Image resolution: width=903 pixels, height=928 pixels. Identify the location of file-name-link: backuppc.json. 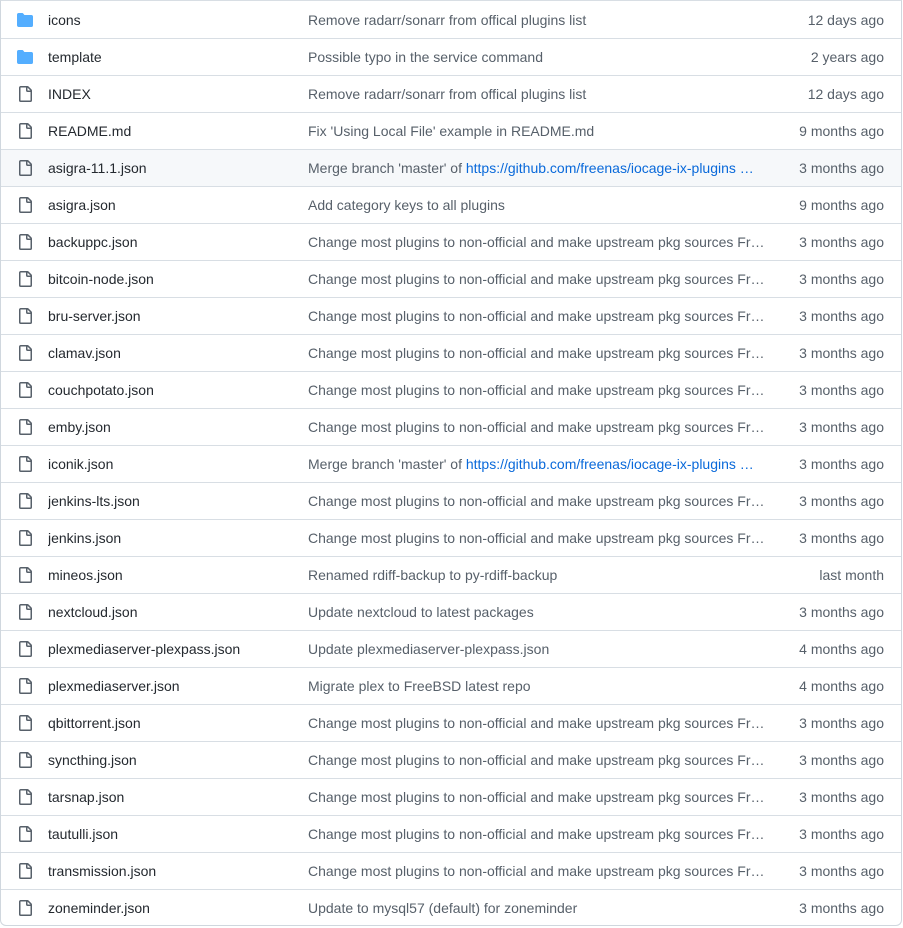
(168, 242).